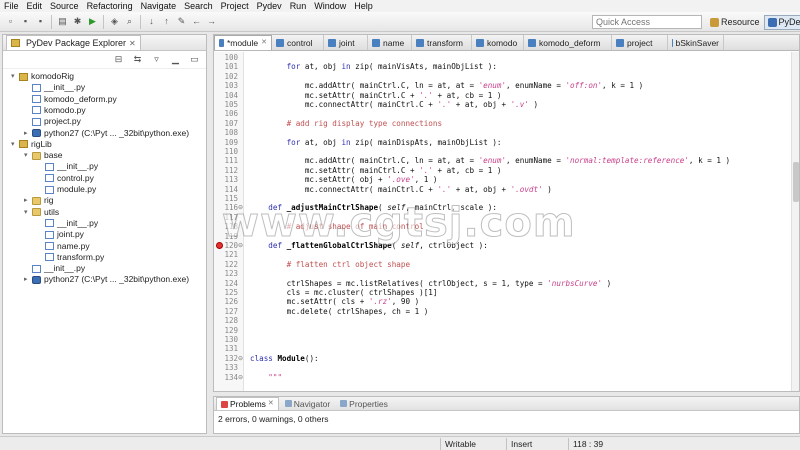  Describe the element at coordinates (235, 6) in the screenshot. I see `menu-project: Project` at that location.